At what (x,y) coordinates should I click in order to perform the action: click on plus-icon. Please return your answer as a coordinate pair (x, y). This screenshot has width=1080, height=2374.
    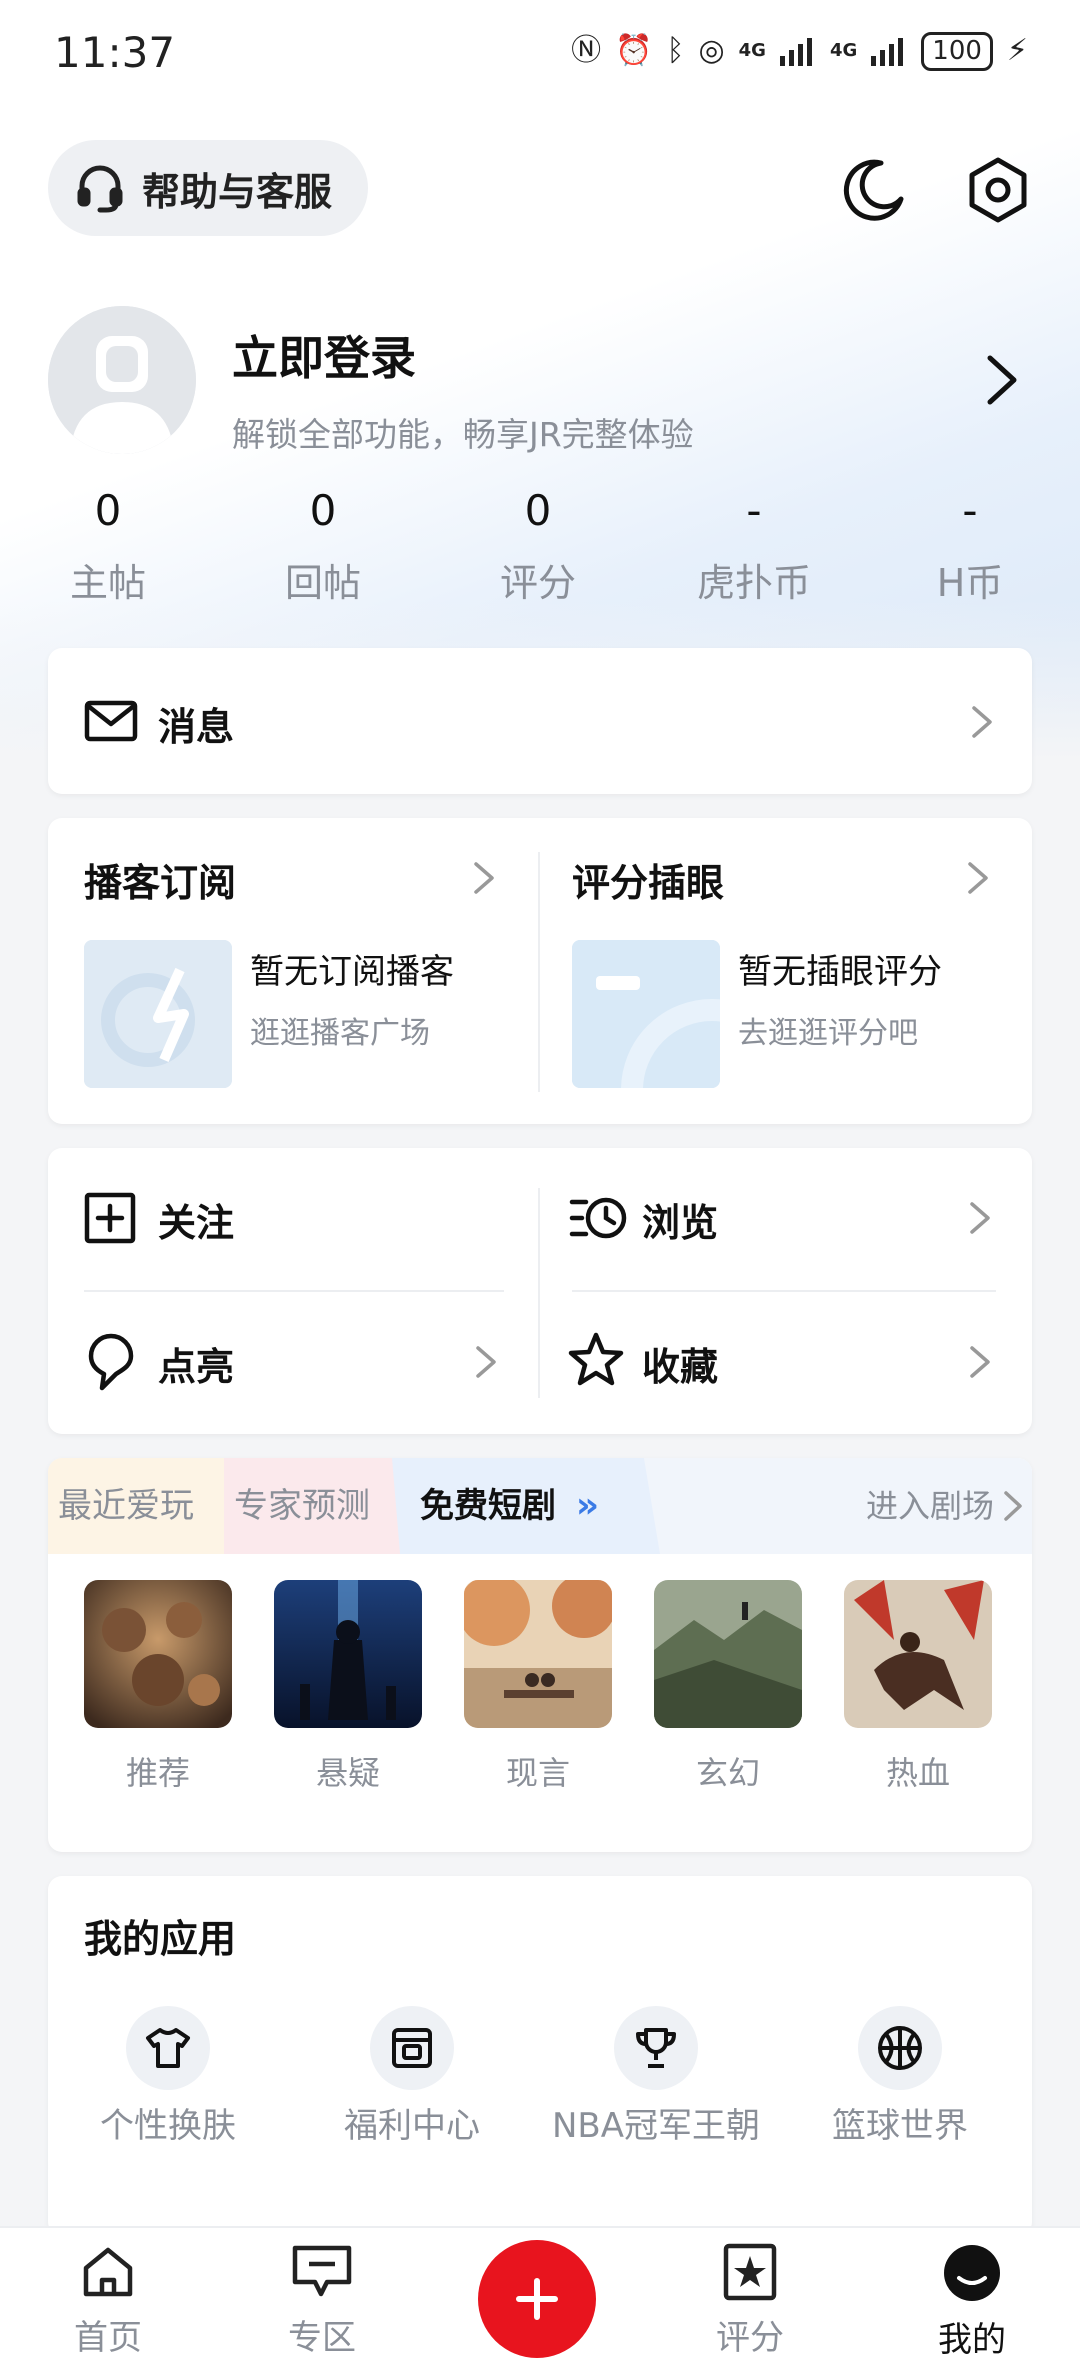
    Looking at the image, I should click on (537, 2299).